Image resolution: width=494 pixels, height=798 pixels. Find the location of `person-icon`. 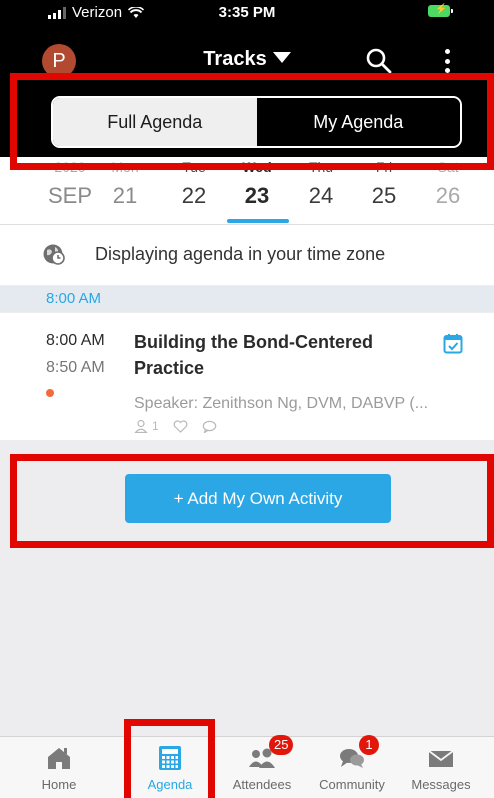

person-icon is located at coordinates (141, 426).